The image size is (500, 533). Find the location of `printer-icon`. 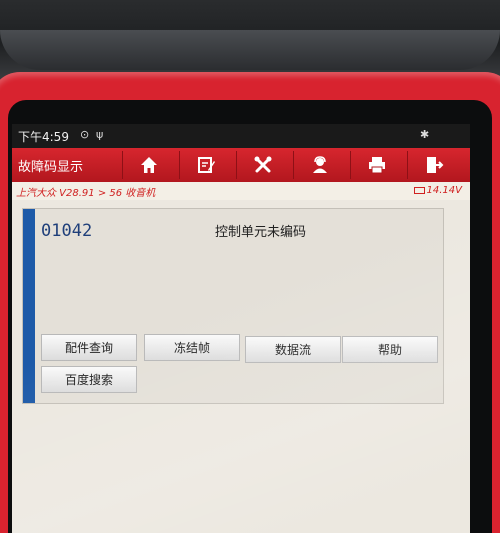

printer-icon is located at coordinates (376, 165).